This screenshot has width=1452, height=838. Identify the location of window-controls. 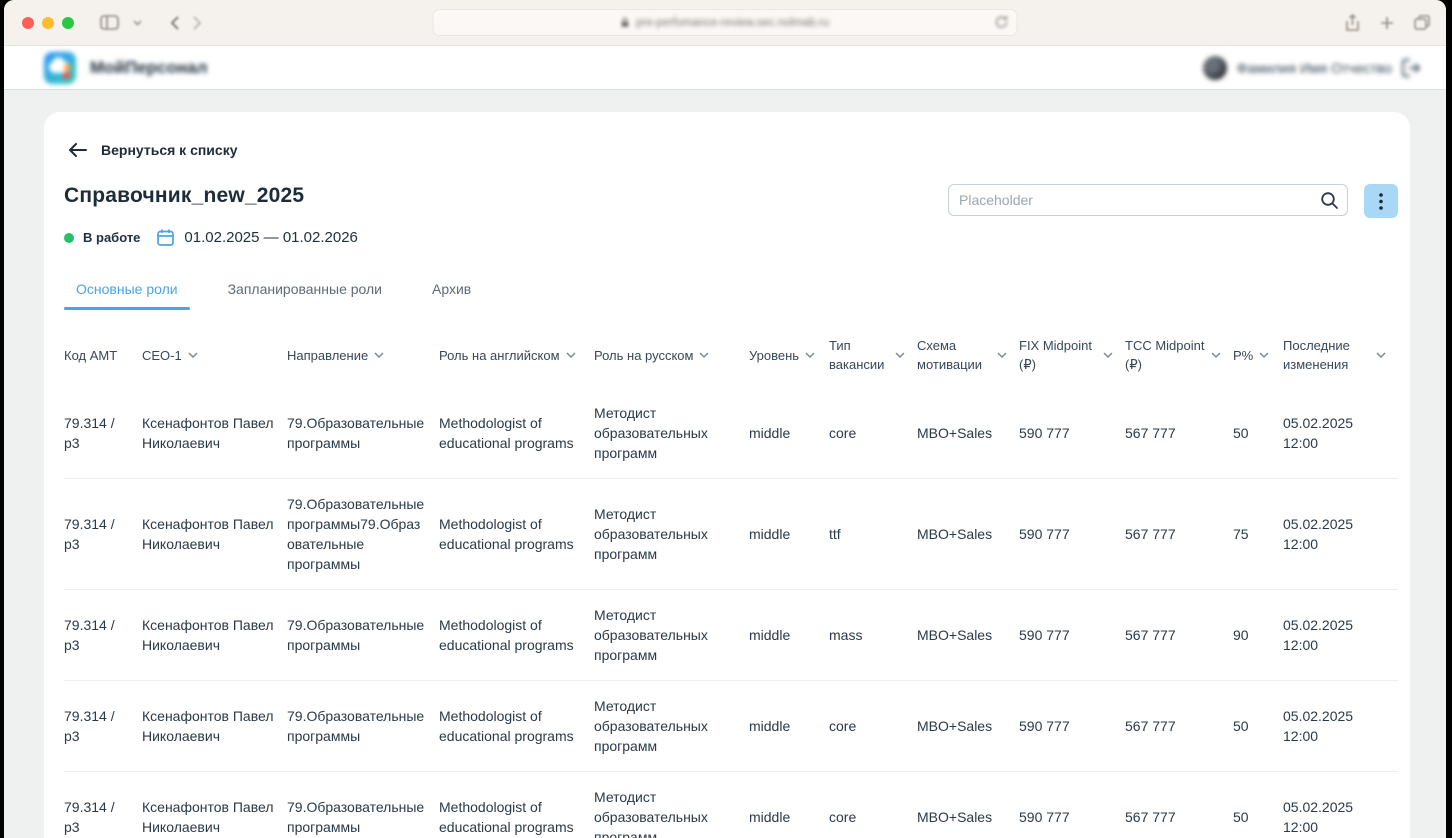
(48, 22).